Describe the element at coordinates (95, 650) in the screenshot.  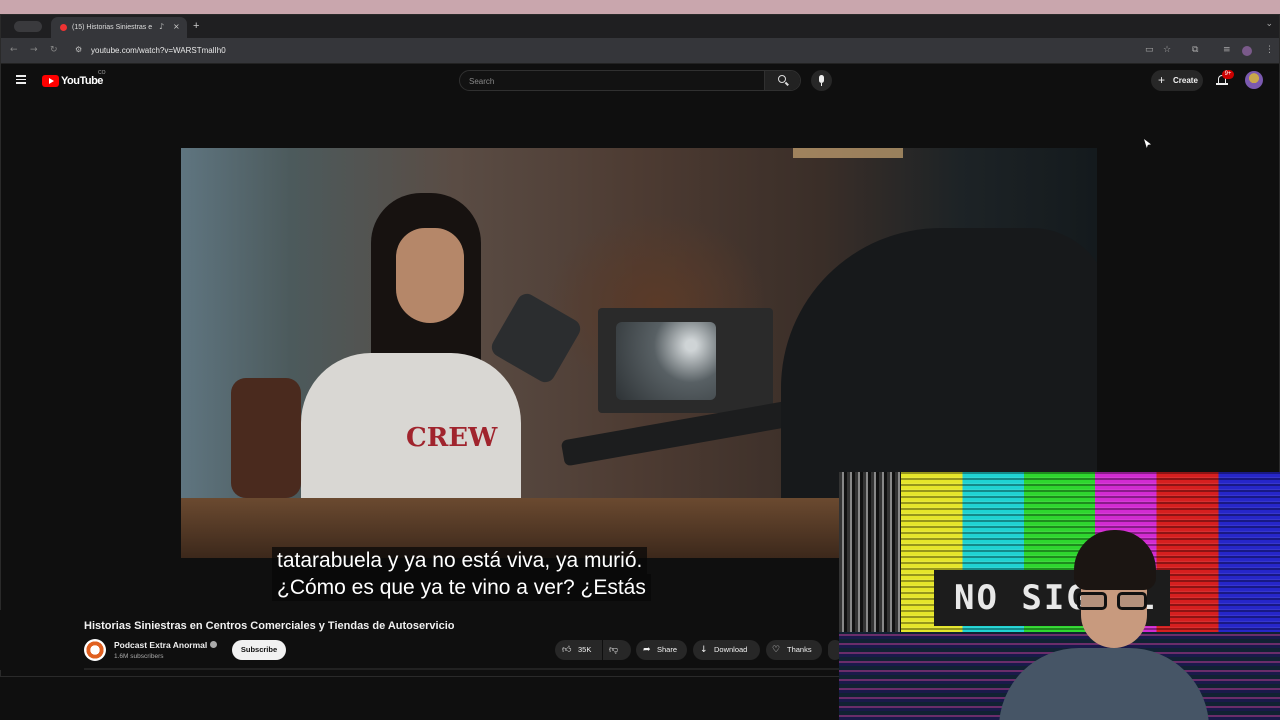
I see `channel-avatar` at that location.